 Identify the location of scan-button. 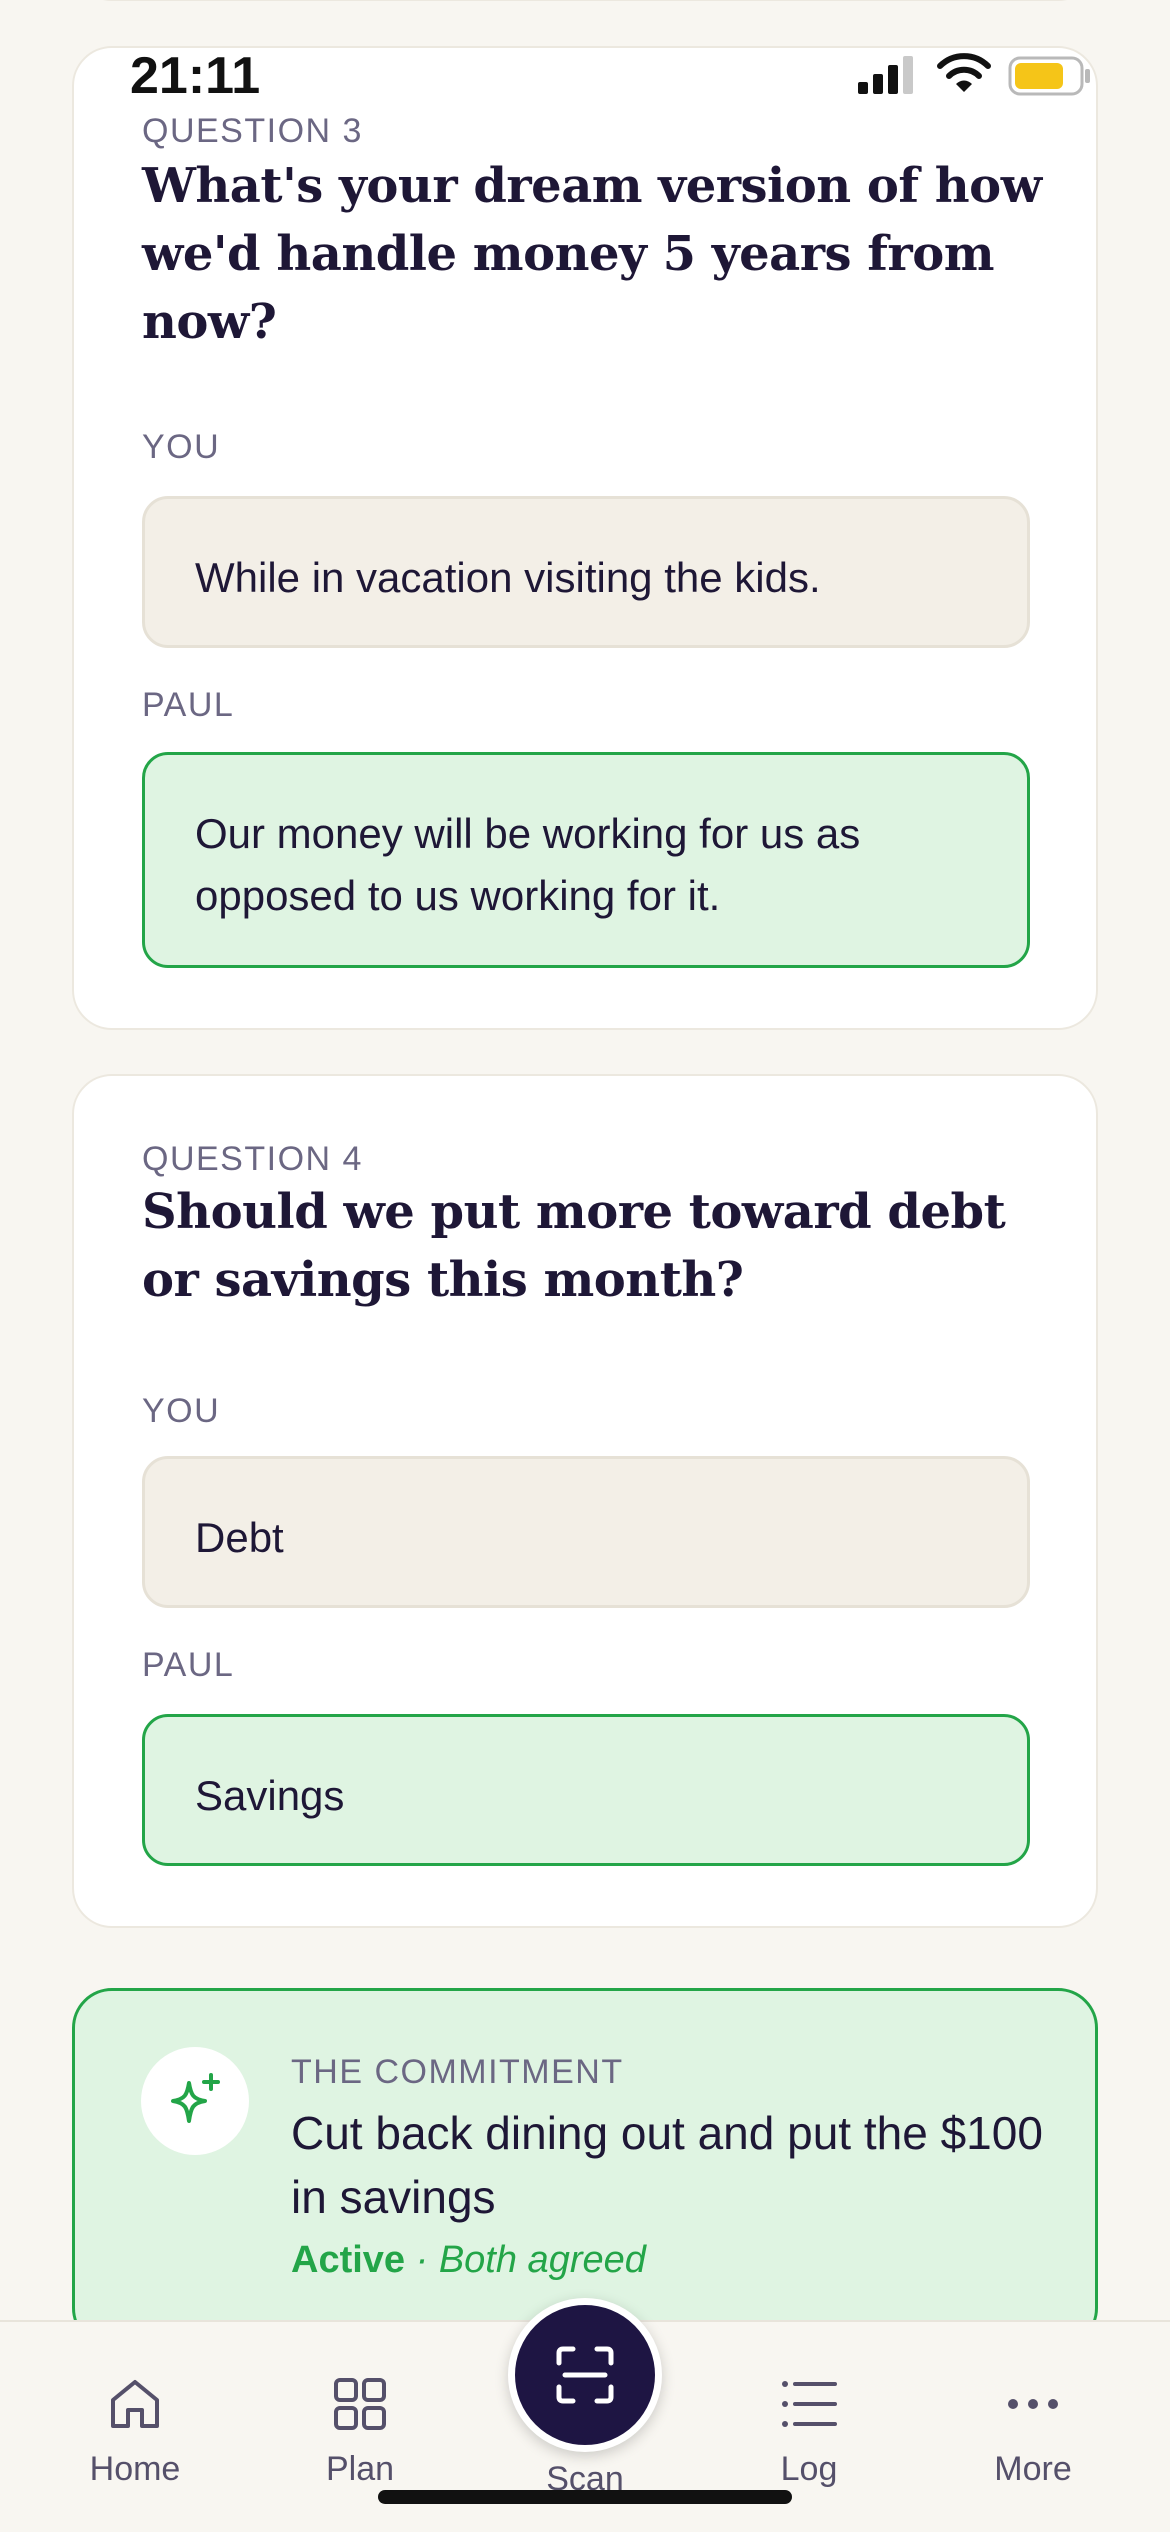
(585, 2375).